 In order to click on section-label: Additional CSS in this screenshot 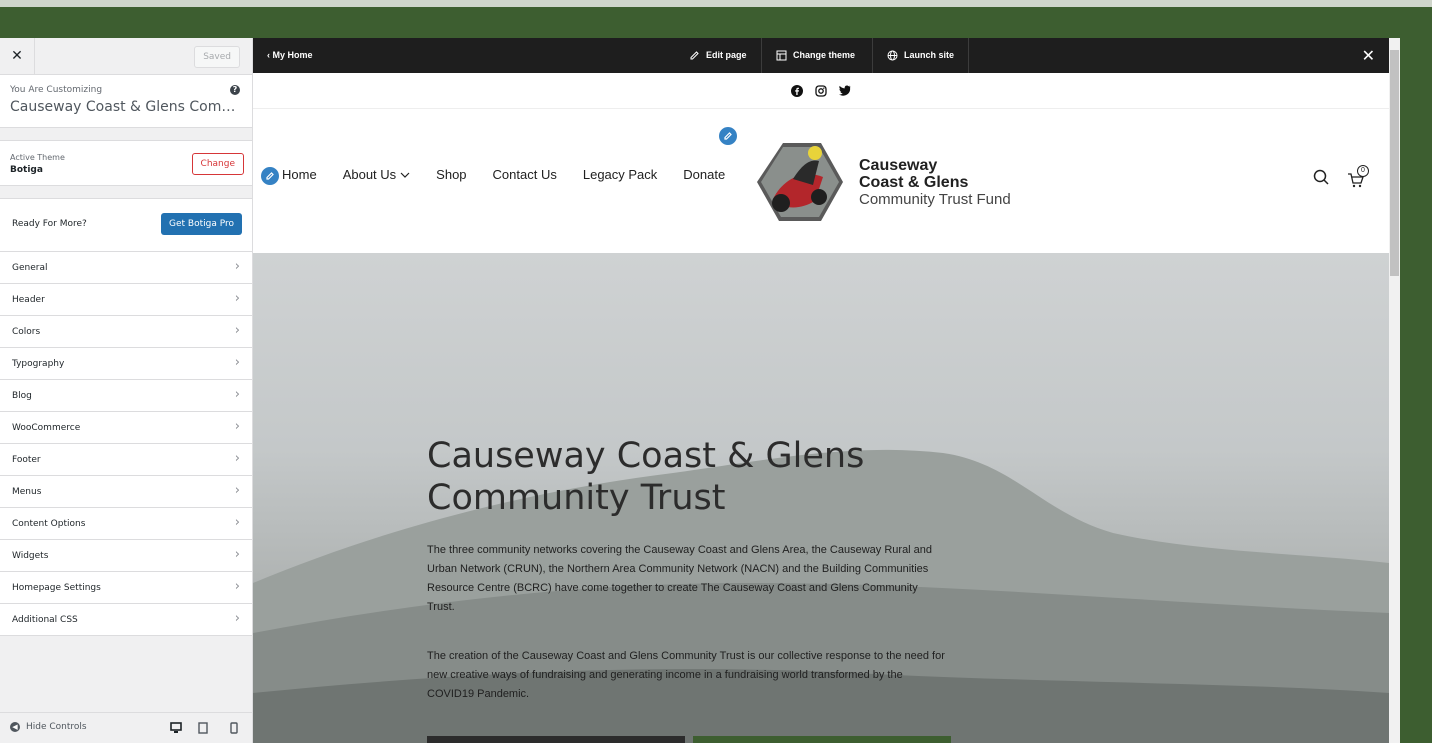, I will do `click(45, 620)`.